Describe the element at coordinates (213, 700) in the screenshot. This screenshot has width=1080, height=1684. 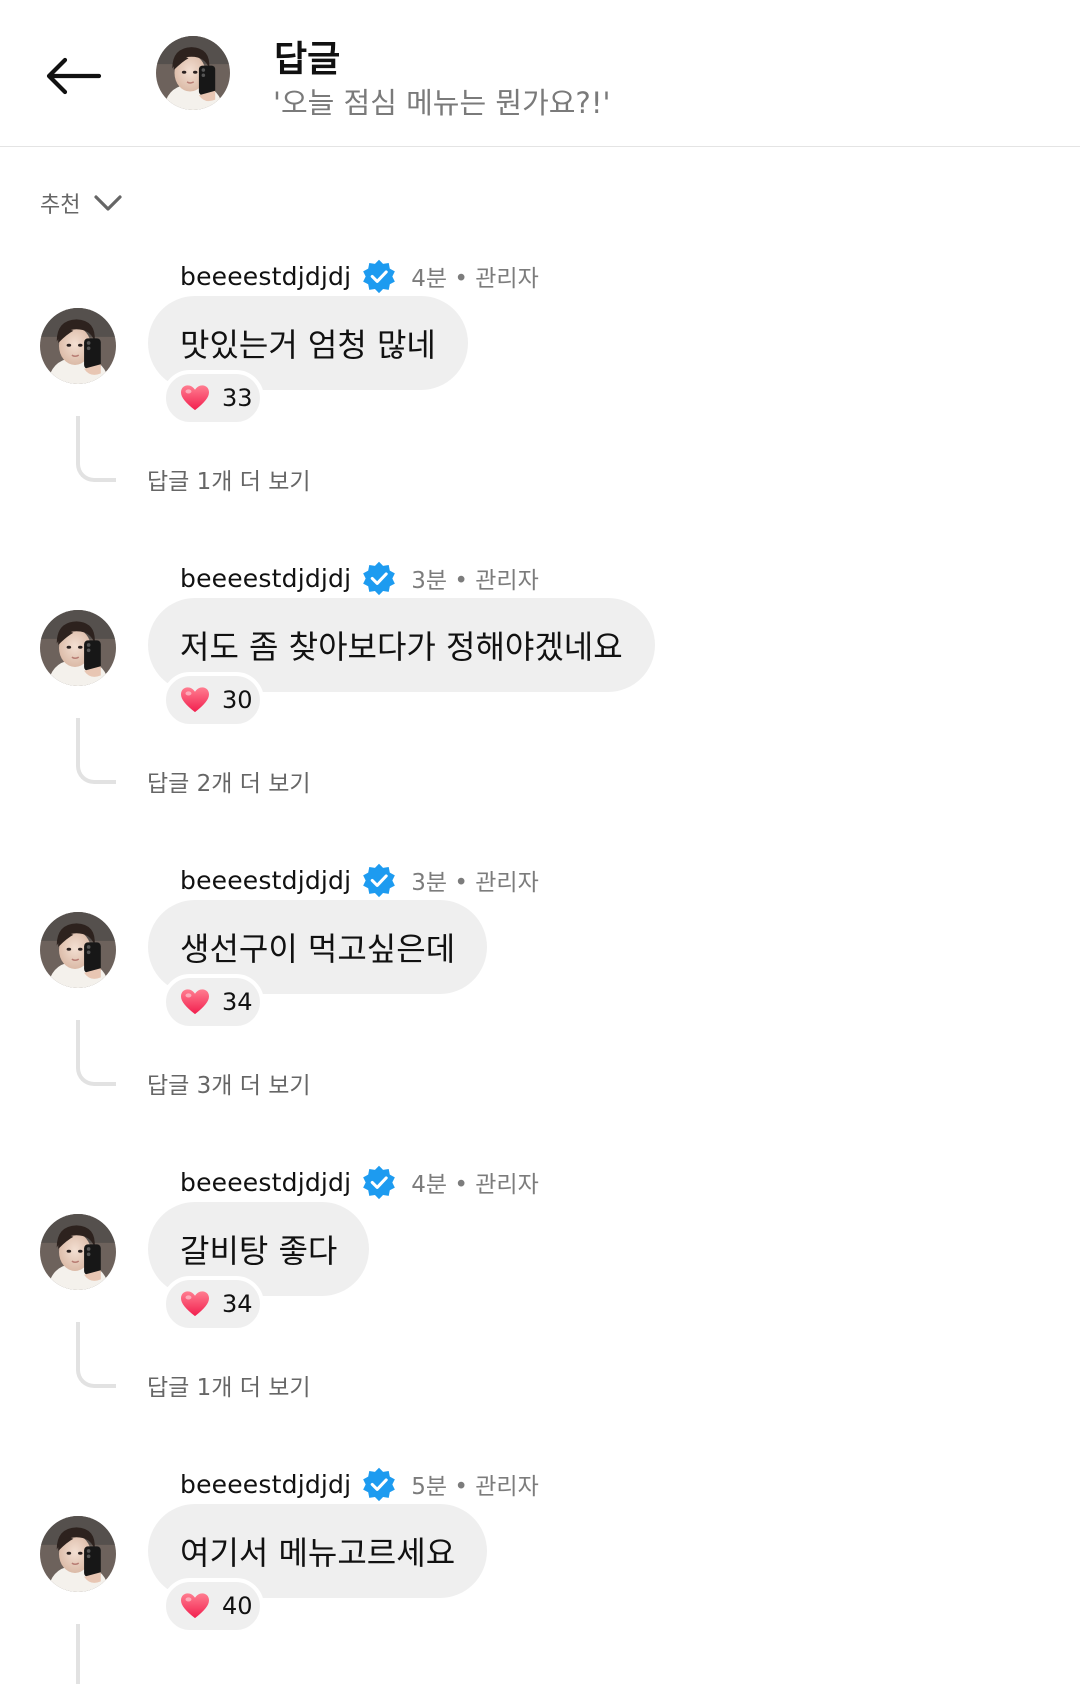
I see `like-button: 30` at that location.